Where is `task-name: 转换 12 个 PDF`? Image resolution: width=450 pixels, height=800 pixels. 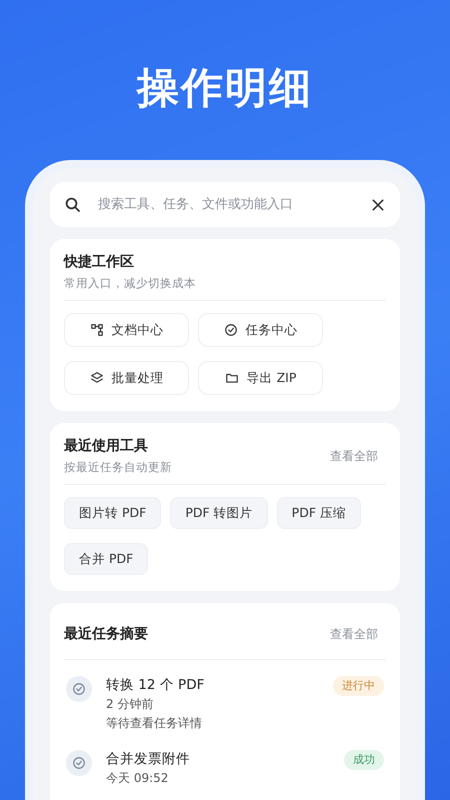 task-name: 转换 12 个 PDF is located at coordinates (156, 685).